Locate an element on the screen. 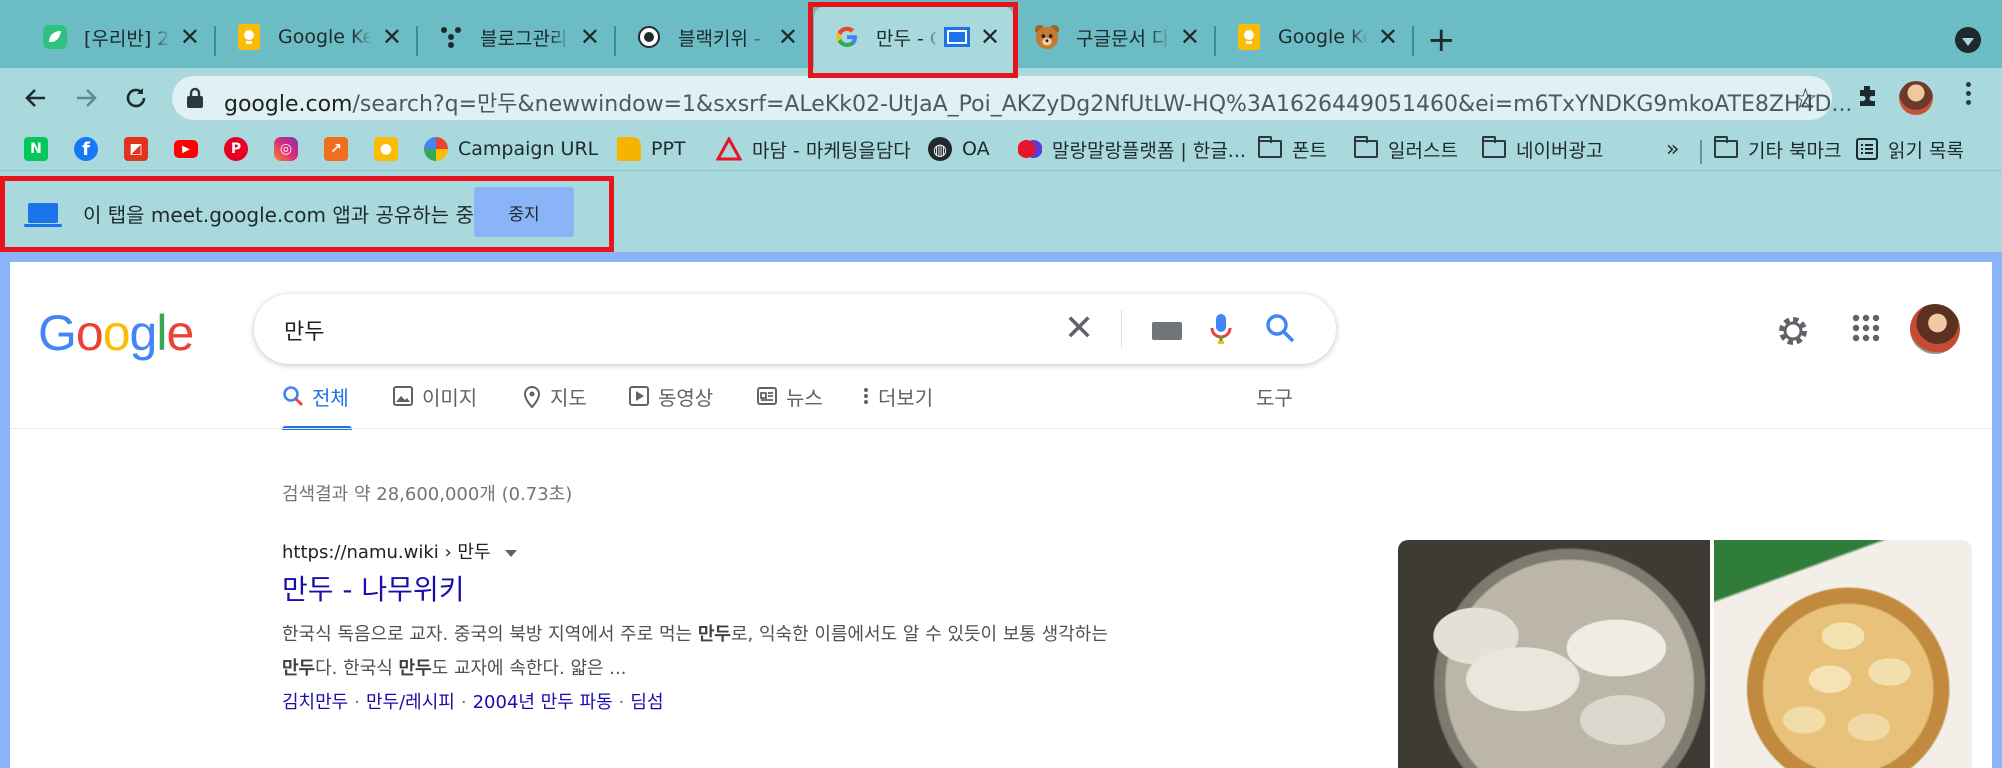  instagram-icon: ◎ is located at coordinates (286, 149).